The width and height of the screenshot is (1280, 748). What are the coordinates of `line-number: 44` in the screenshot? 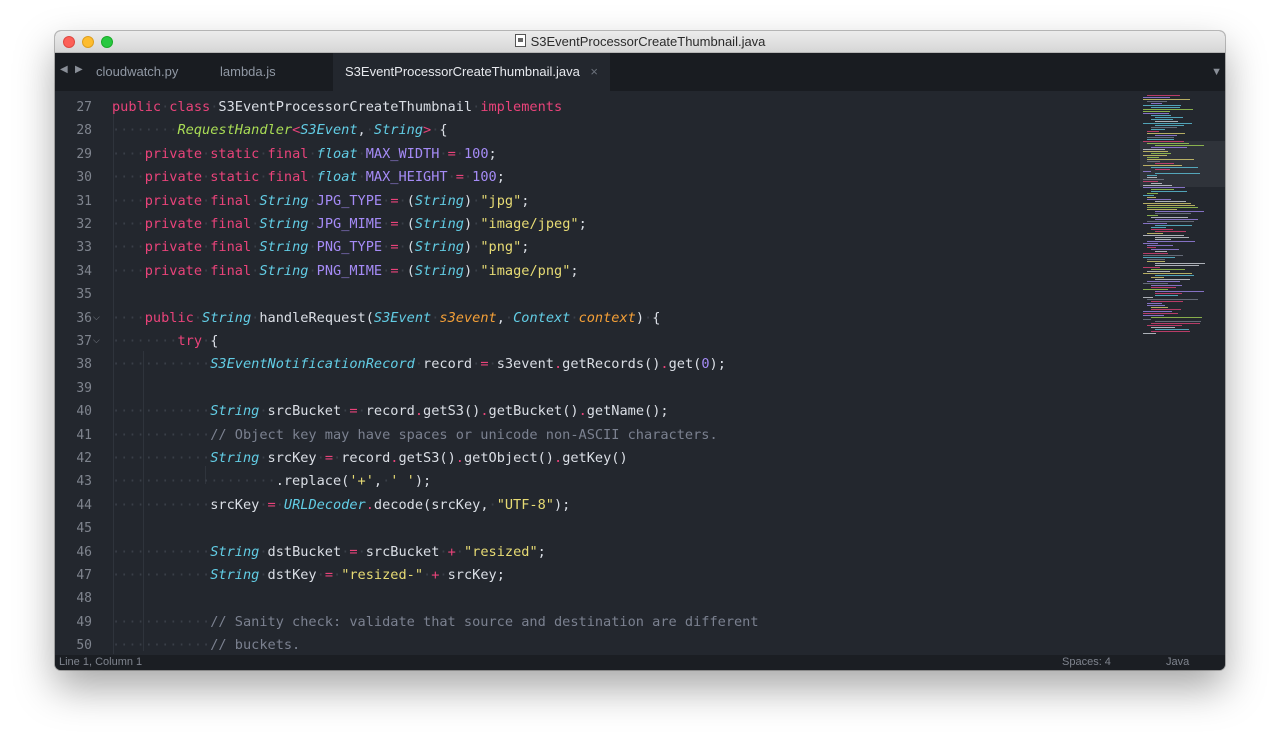 It's located at (84, 505).